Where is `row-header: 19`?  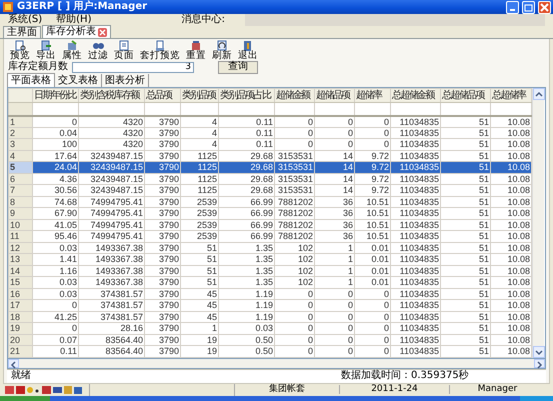 row-header: 19 is located at coordinates (20, 328).